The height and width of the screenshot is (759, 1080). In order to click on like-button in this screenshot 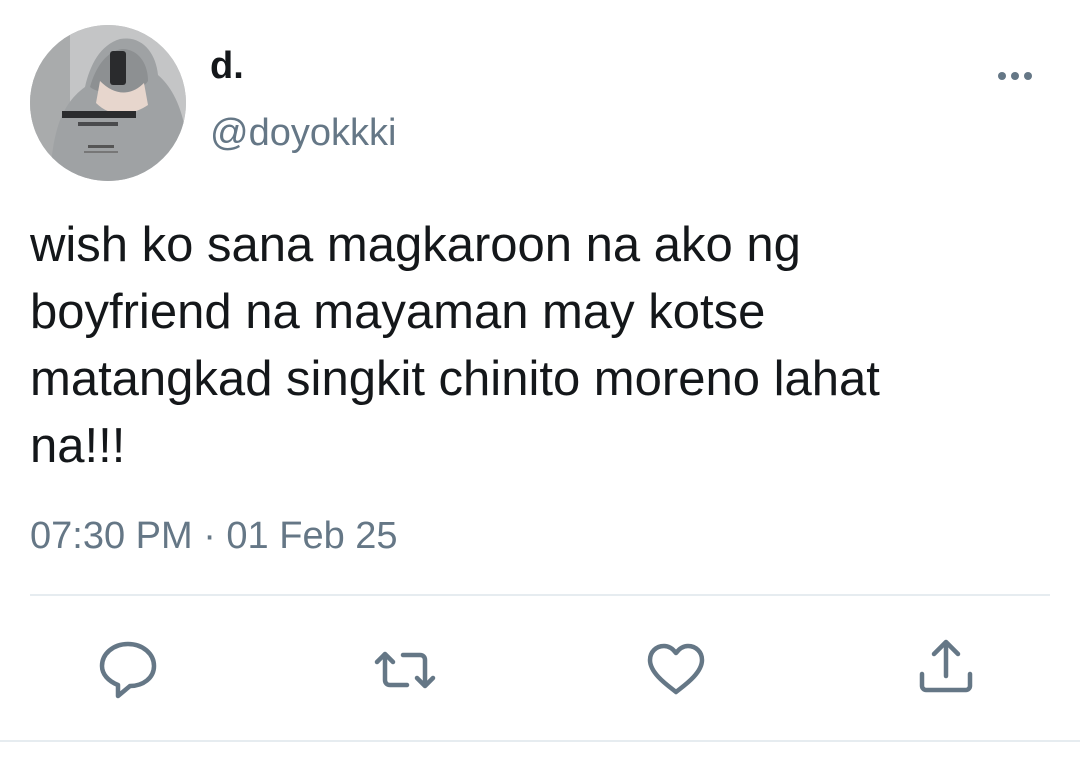, I will do `click(676, 670)`.